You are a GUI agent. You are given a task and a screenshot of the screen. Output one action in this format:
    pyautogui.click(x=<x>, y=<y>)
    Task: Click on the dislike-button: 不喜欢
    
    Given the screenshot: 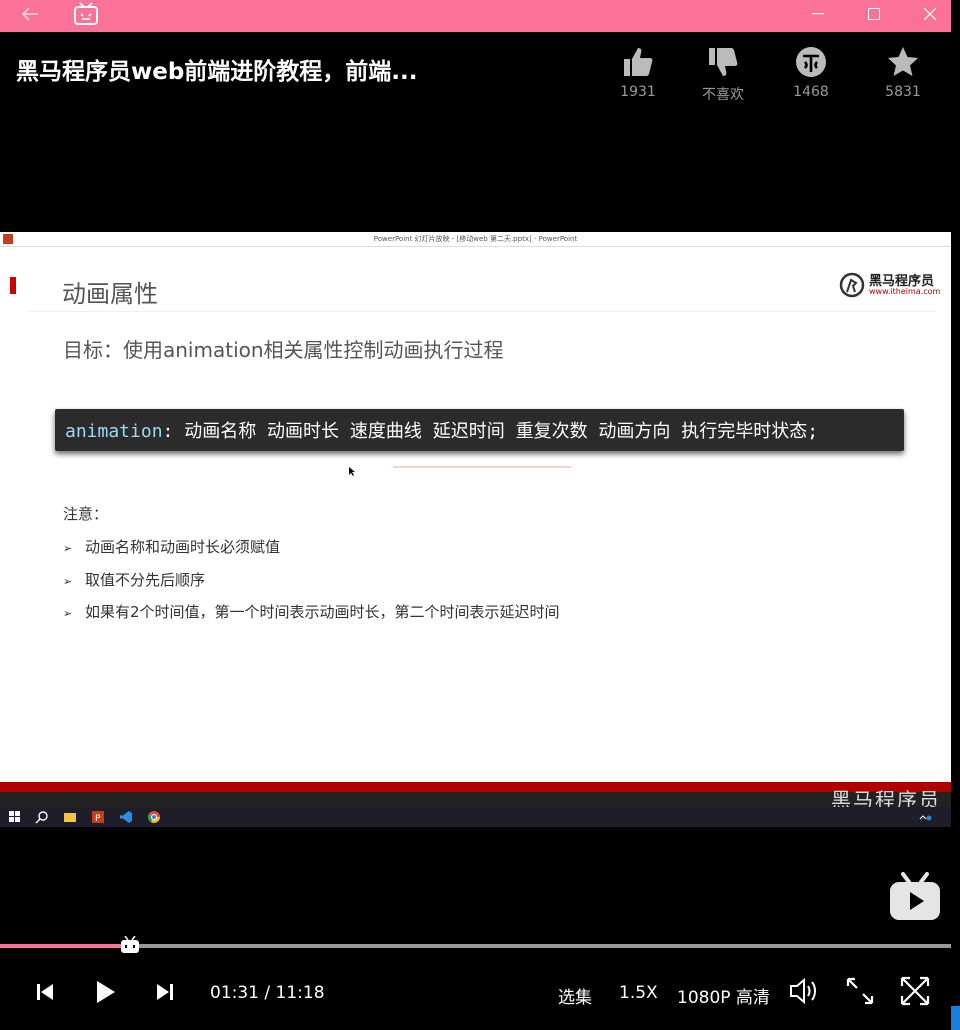 What is the action you would take?
    pyautogui.click(x=723, y=75)
    